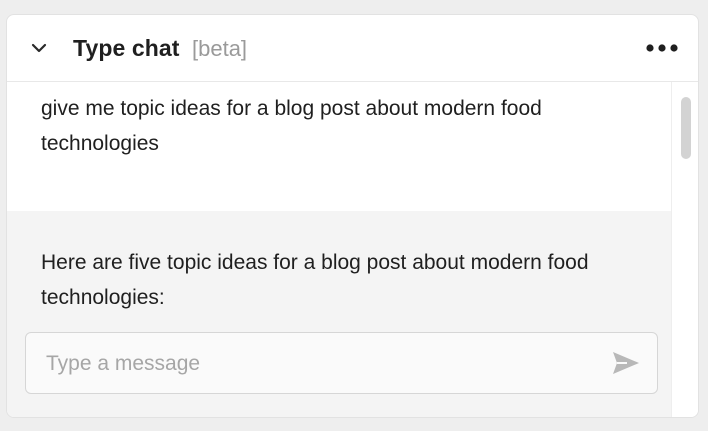  I want to click on collapse-button, so click(39, 48).